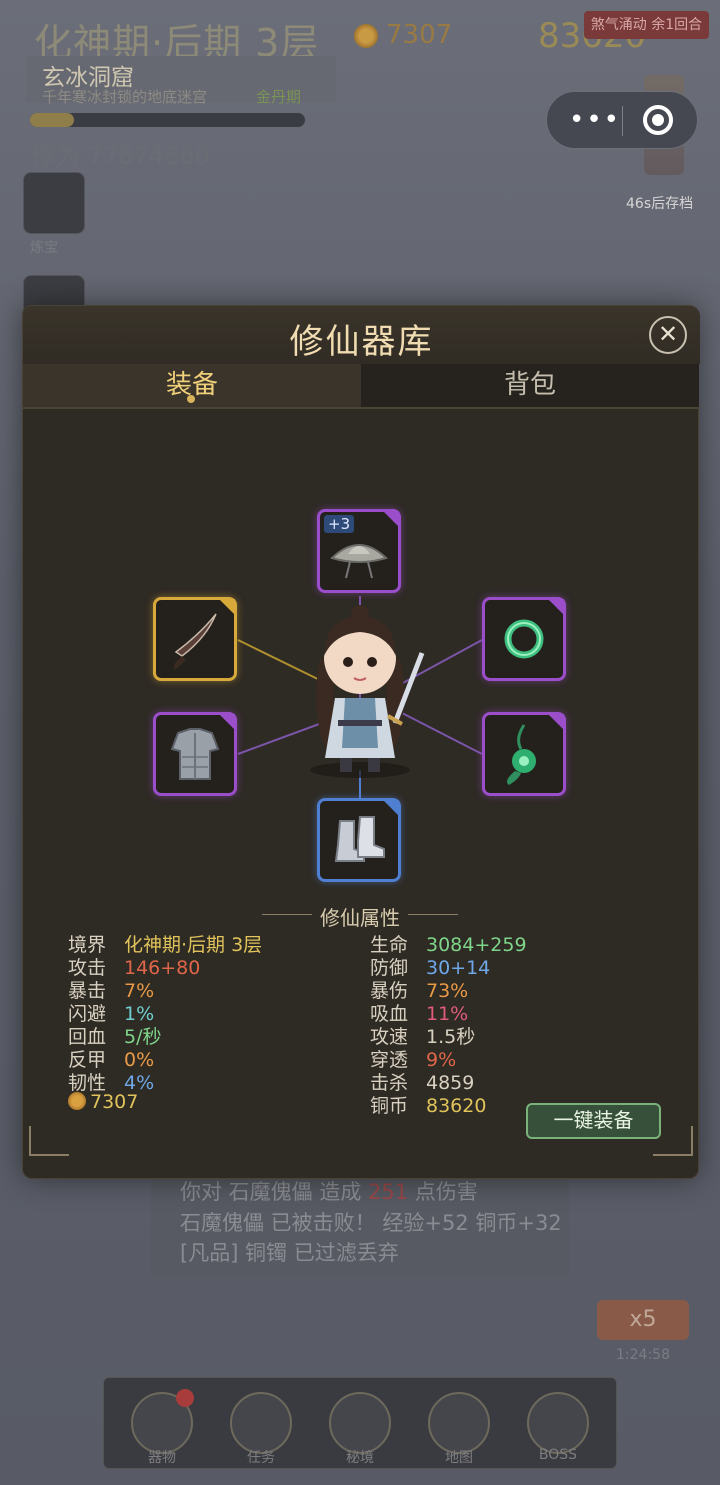 This screenshot has width=720, height=1485. What do you see at coordinates (339, 524) in the screenshot?
I see `enhance-level-badge: +3` at bounding box center [339, 524].